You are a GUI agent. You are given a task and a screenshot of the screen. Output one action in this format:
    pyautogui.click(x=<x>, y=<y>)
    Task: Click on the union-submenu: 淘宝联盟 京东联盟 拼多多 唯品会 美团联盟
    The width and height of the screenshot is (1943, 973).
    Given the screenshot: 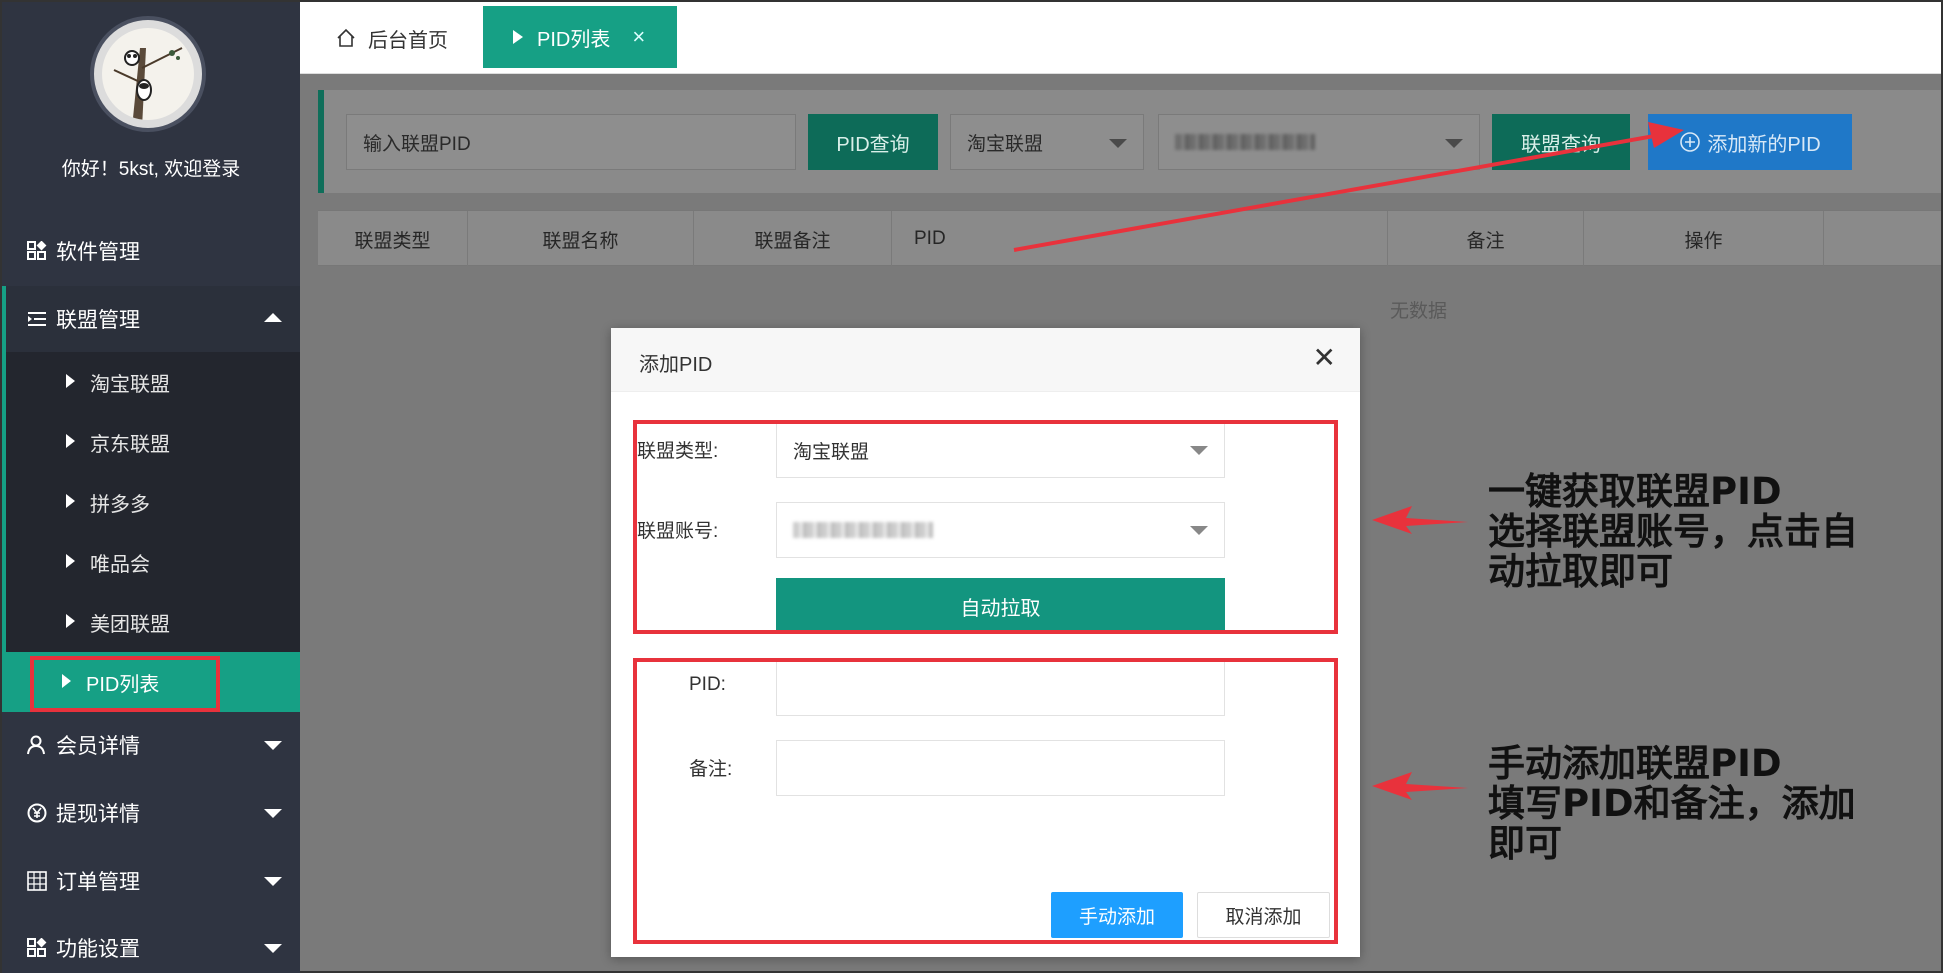 What is the action you would take?
    pyautogui.click(x=151, y=502)
    